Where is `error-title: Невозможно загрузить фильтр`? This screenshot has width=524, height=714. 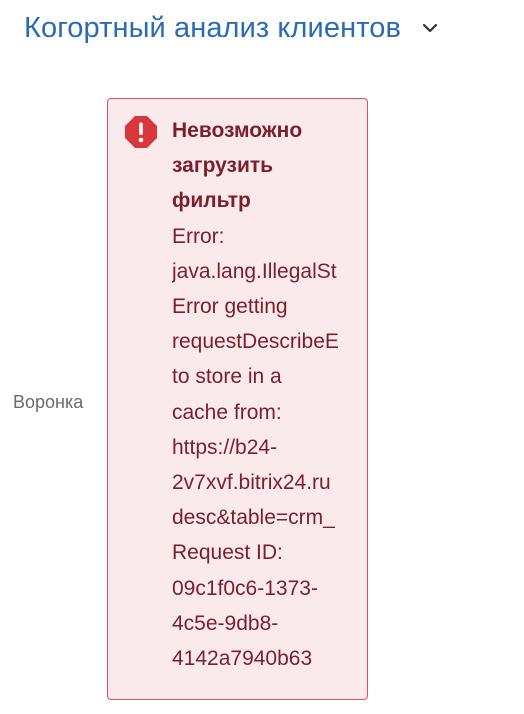 error-title: Невозможно загрузить фильтр is located at coordinates (237, 166).